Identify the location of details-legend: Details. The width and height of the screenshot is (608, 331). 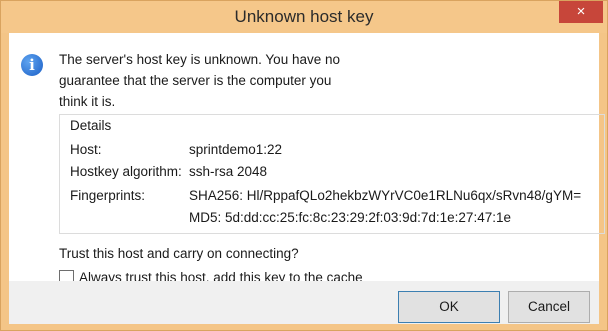
(91, 125).